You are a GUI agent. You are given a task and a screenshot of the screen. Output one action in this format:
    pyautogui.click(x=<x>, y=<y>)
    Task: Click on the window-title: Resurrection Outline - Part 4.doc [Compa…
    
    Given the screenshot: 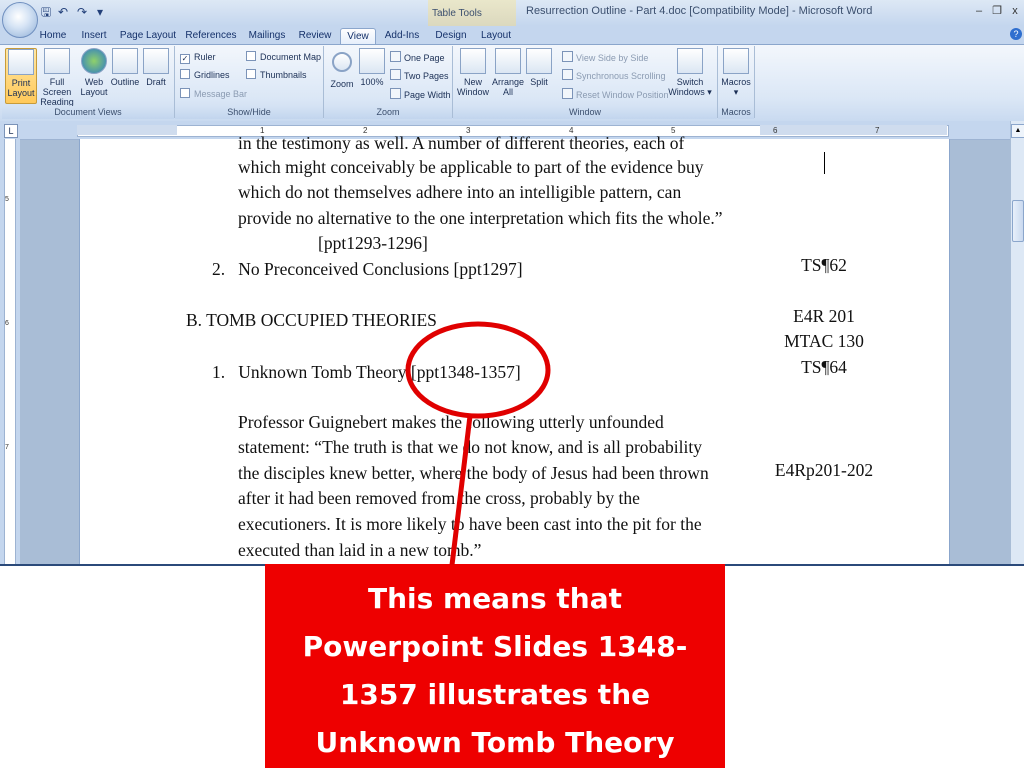 What is the action you would take?
    pyautogui.click(x=699, y=11)
    